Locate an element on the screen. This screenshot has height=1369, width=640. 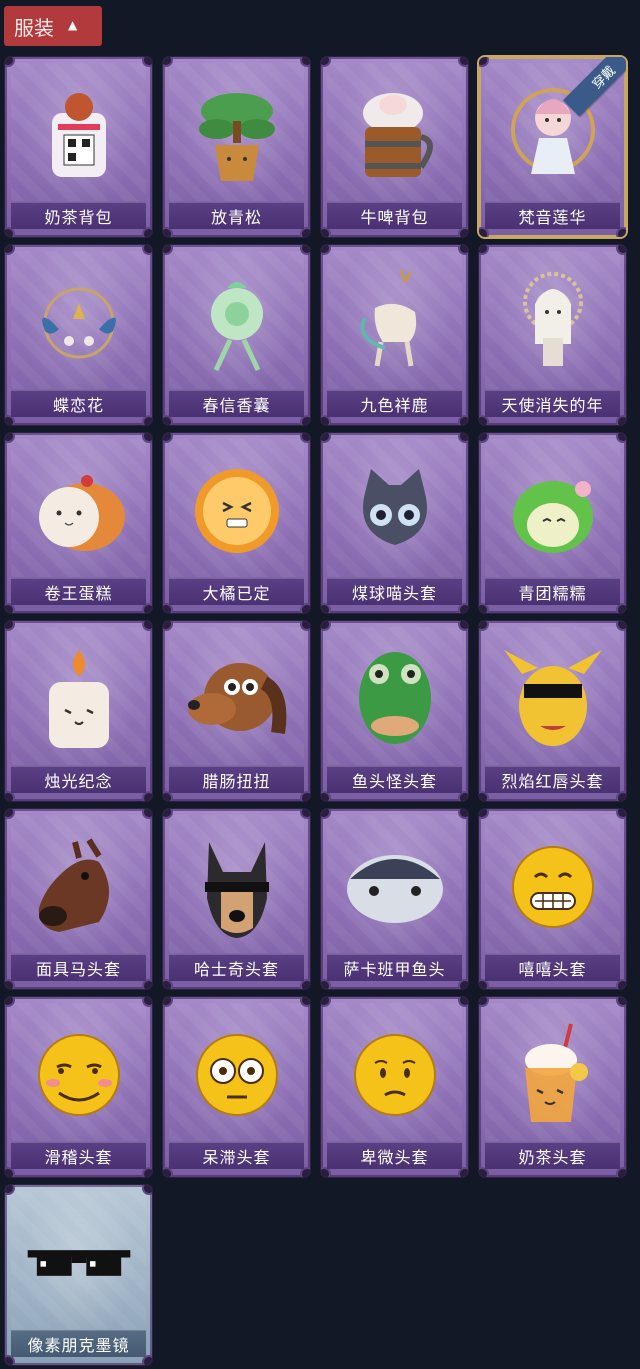
item-card: 放青松 is located at coordinates (236, 147).